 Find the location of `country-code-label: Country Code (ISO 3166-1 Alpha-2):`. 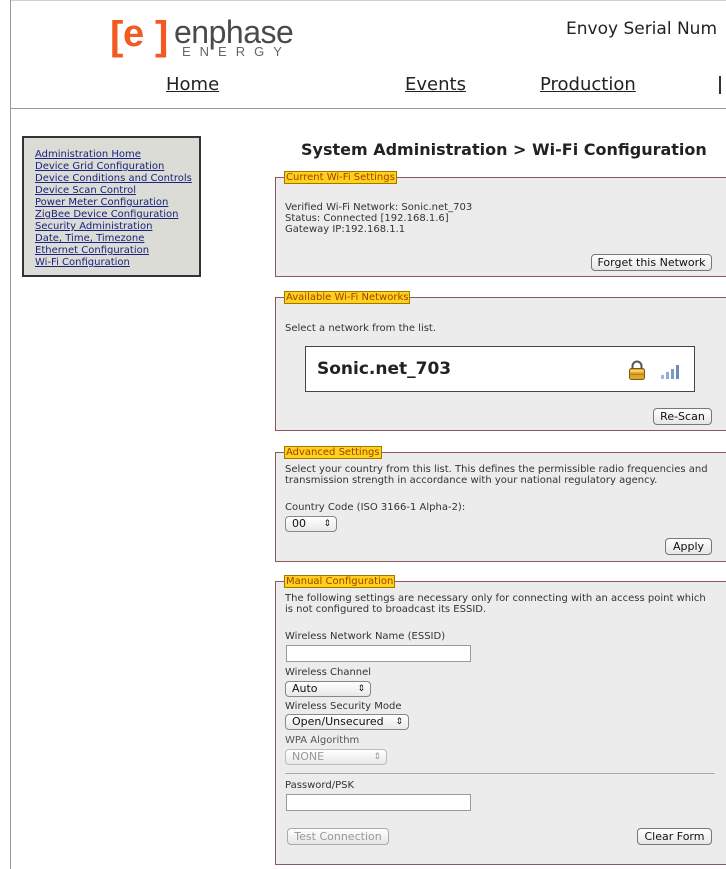

country-code-label: Country Code (ISO 3166-1 Alpha-2): is located at coordinates (375, 507).